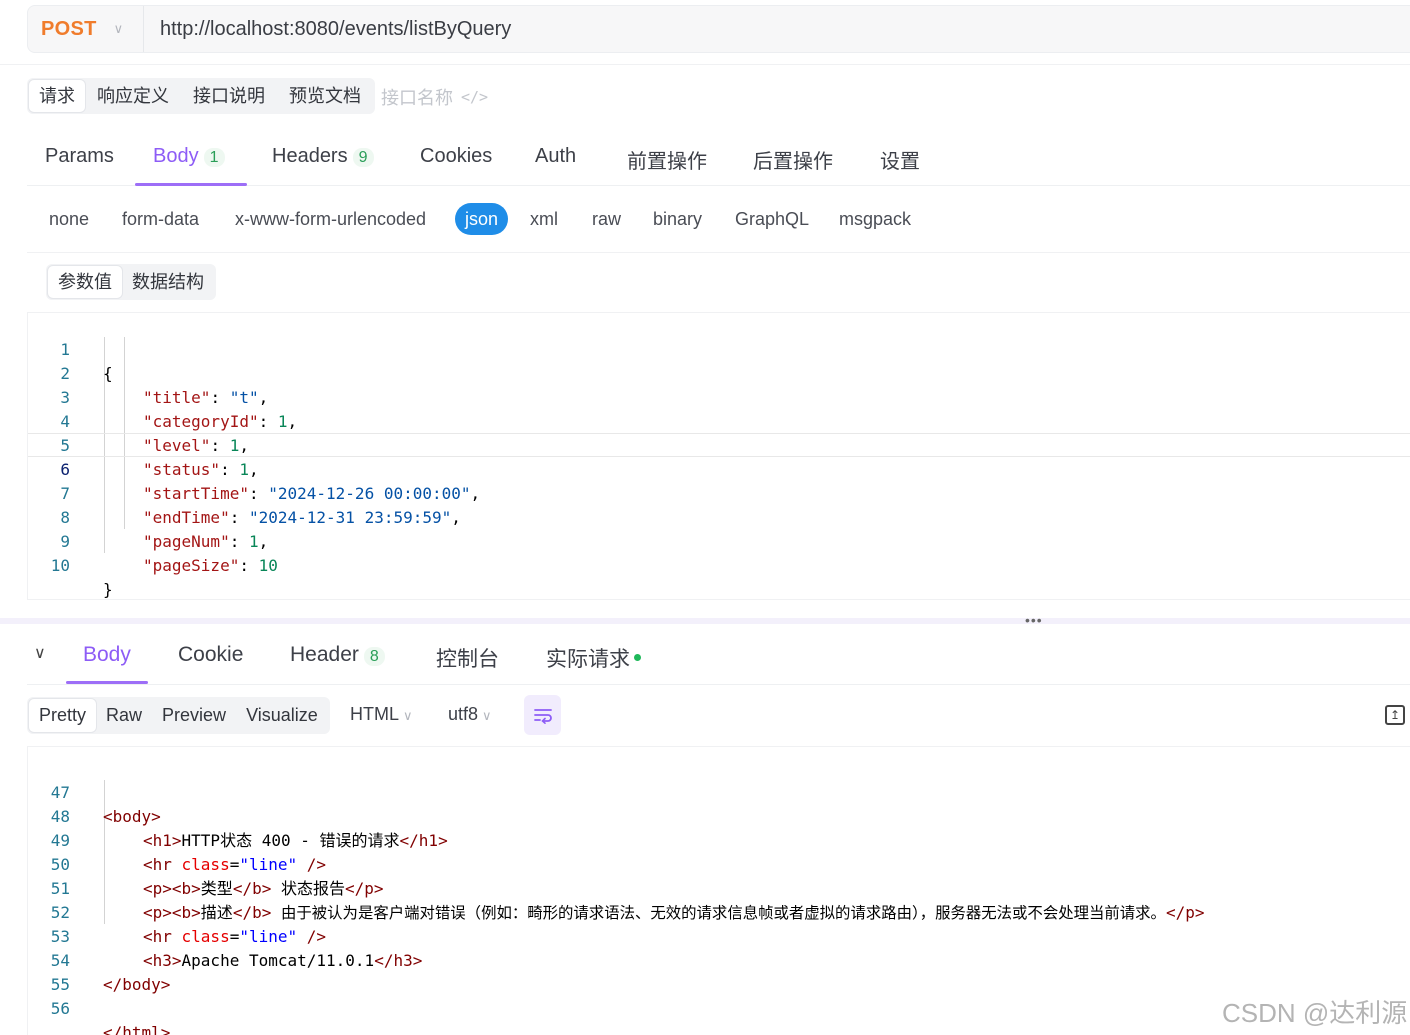  I want to click on line-number: 10, so click(60, 565).